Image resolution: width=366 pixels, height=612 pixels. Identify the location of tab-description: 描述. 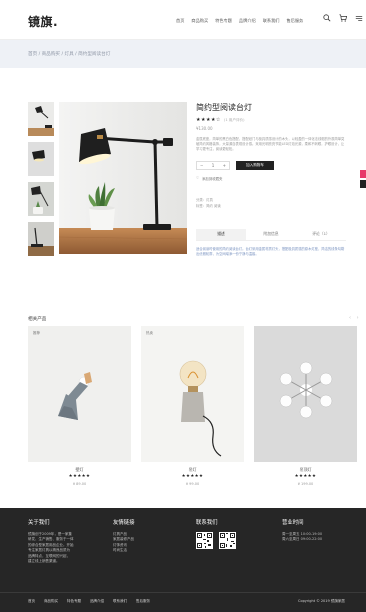
(221, 234).